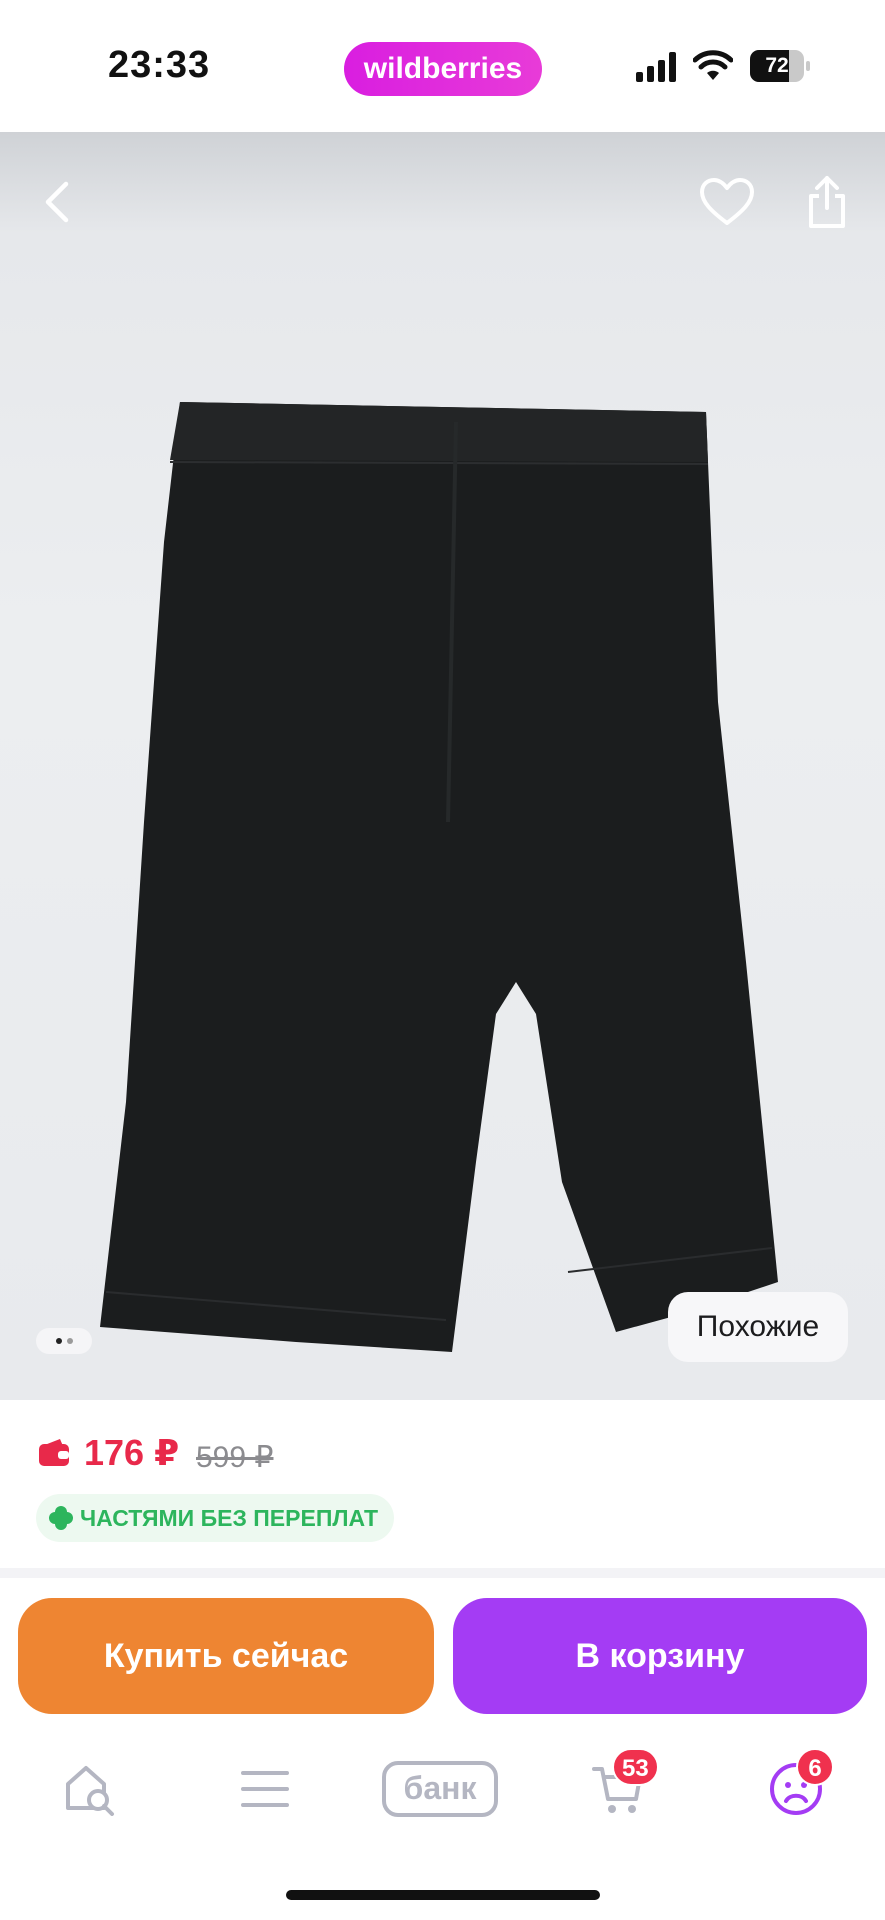  What do you see at coordinates (660, 1656) in the screenshot?
I see `add-to-cart-button: В корзину` at bounding box center [660, 1656].